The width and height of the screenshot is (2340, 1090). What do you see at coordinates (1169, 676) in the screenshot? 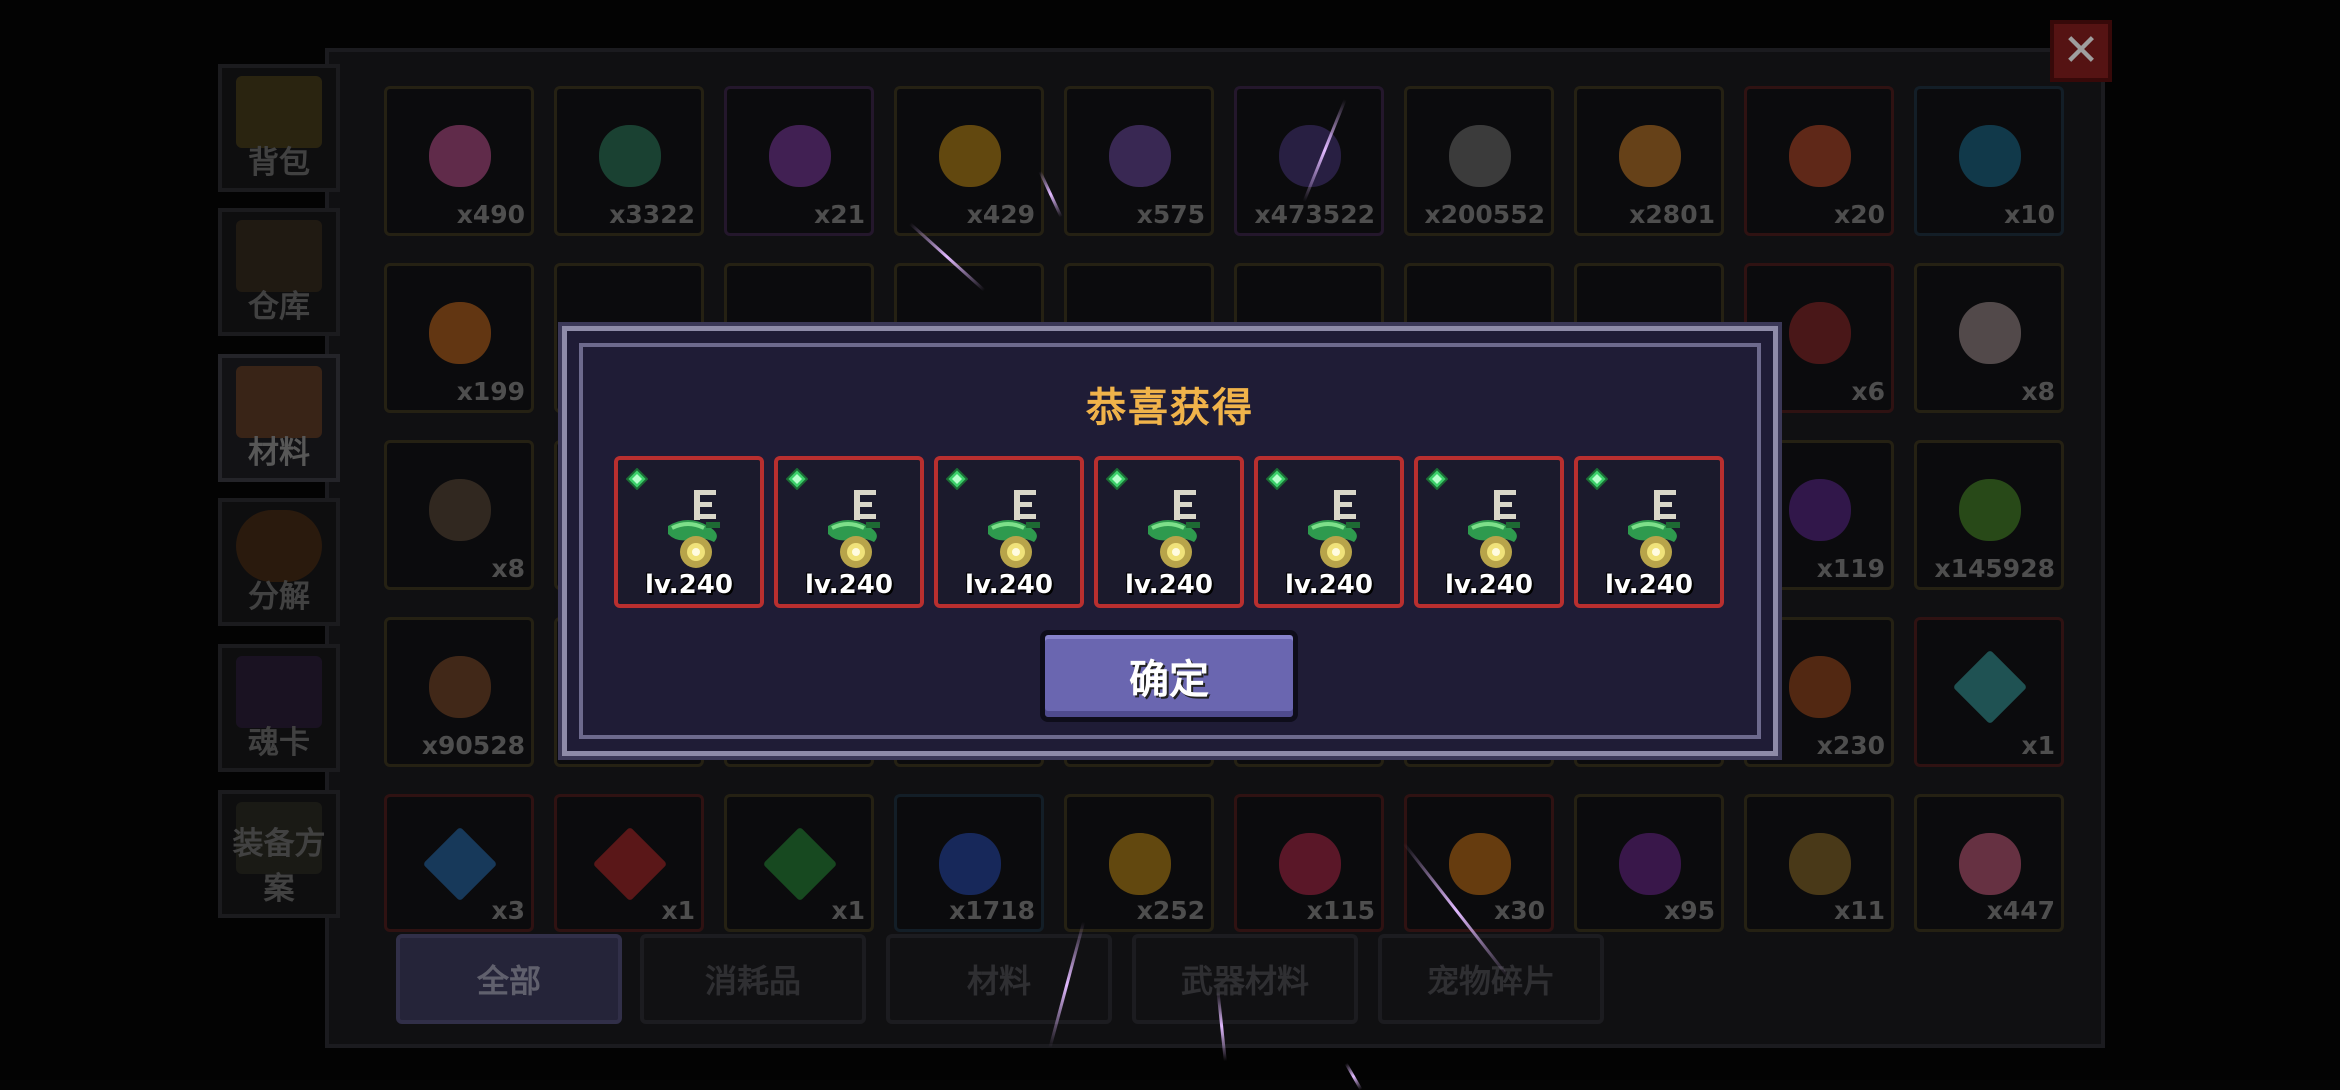
I see `confirm-button: 确定` at bounding box center [1169, 676].